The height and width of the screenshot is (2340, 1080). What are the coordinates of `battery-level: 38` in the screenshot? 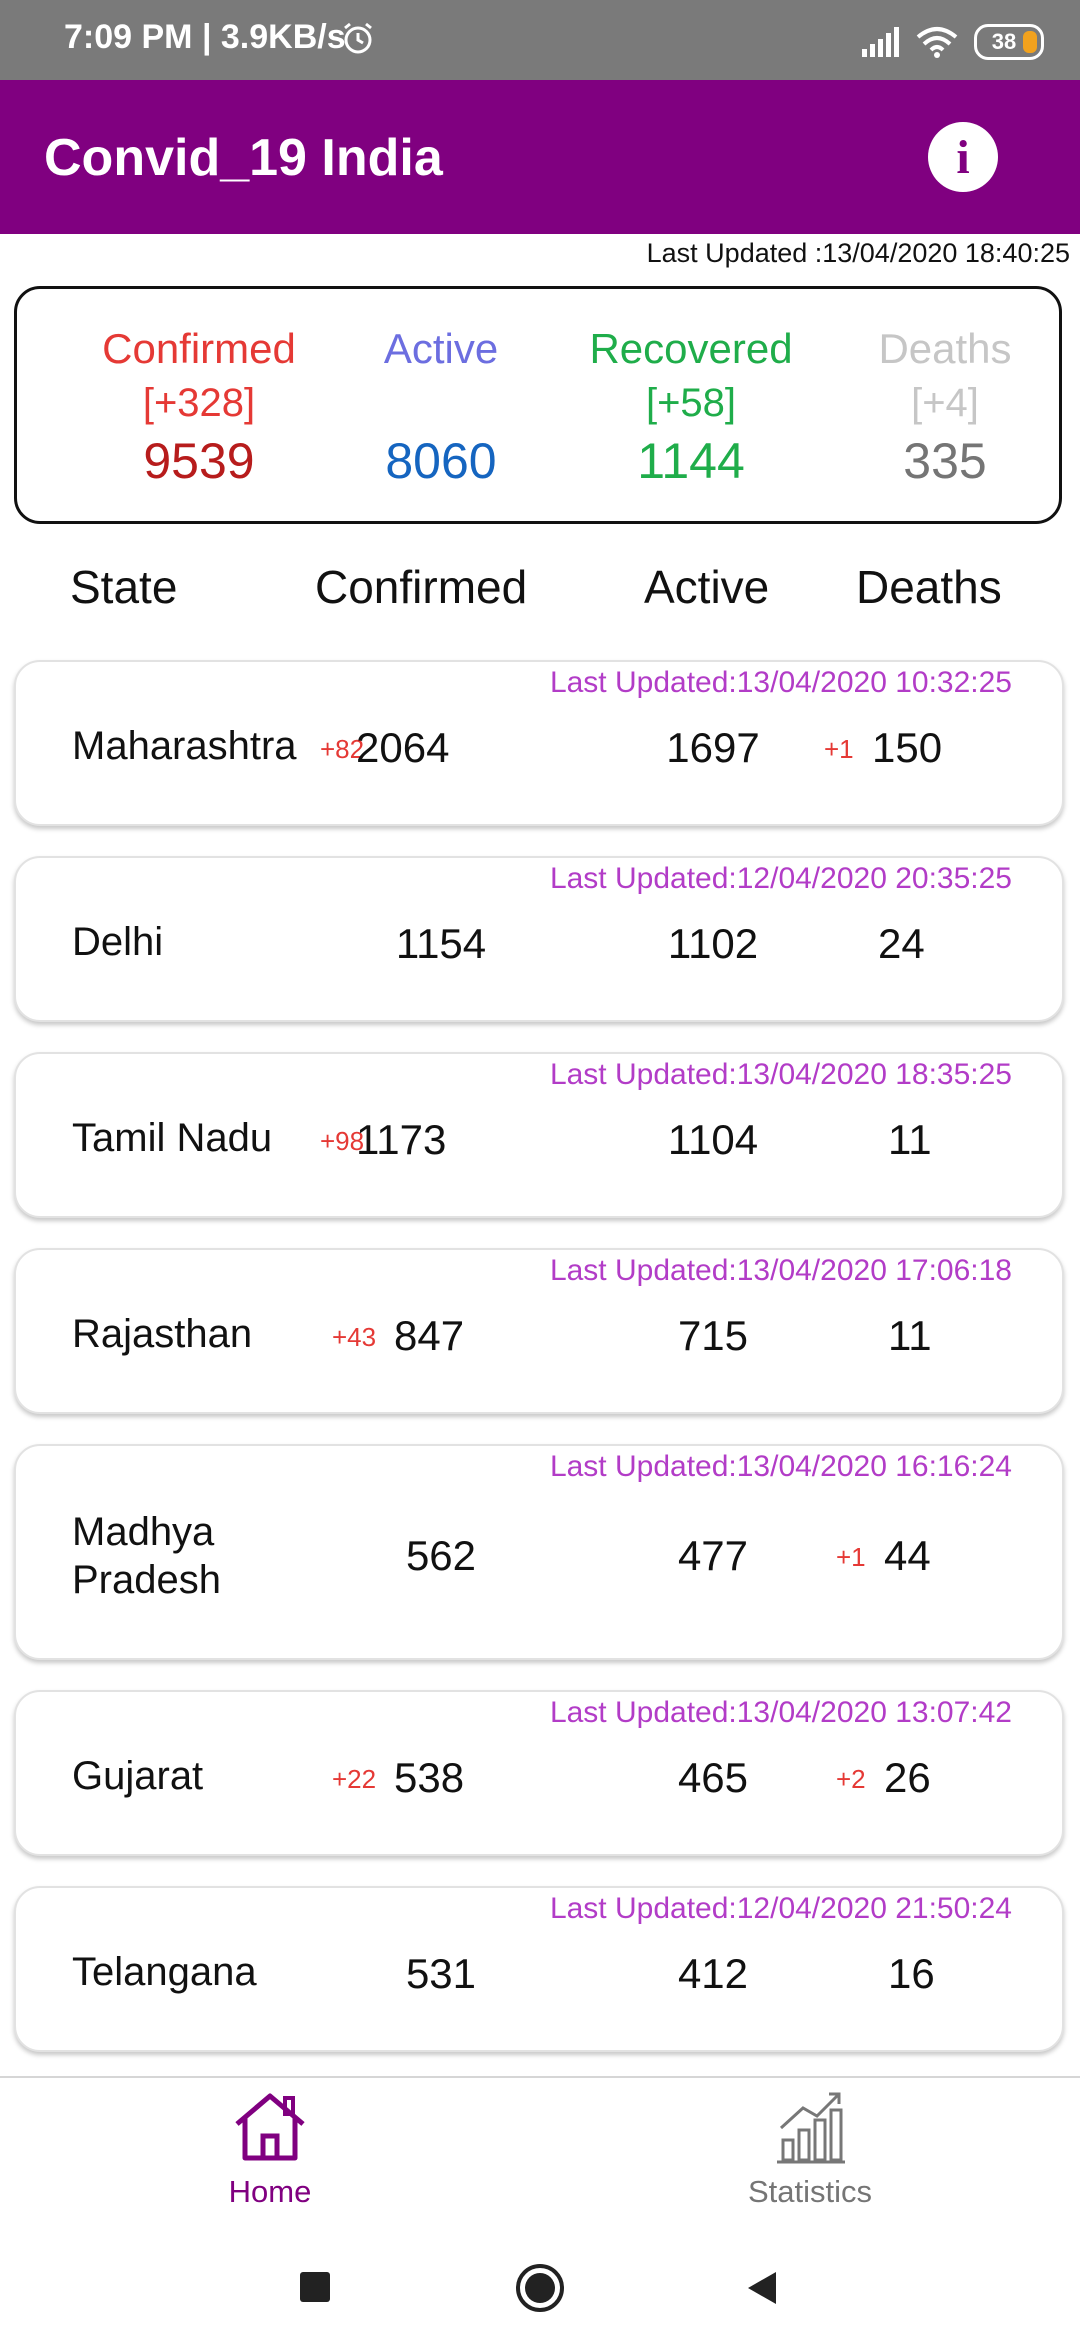 It's located at (1004, 41).